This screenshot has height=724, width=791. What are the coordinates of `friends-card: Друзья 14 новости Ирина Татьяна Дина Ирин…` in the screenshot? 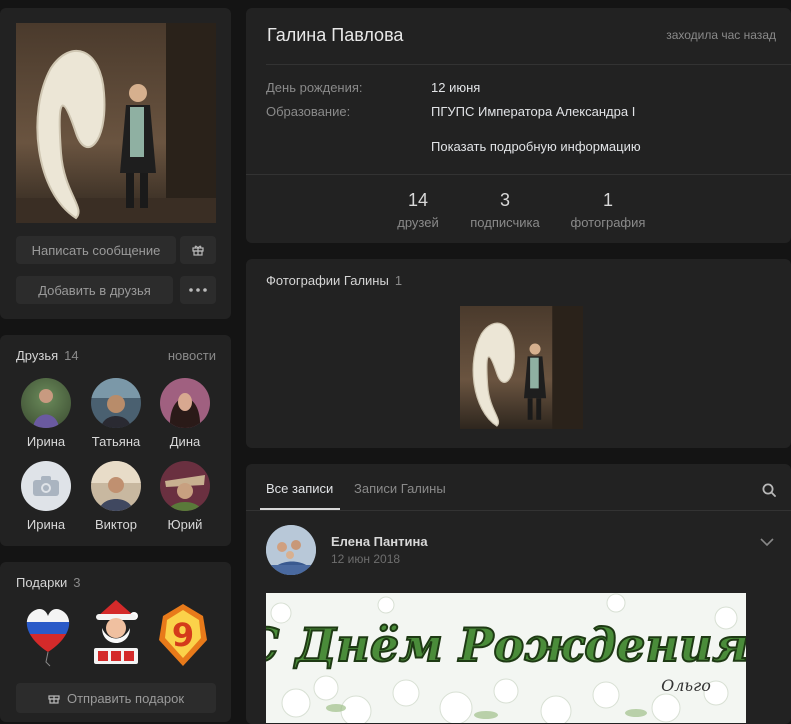 It's located at (115, 440).